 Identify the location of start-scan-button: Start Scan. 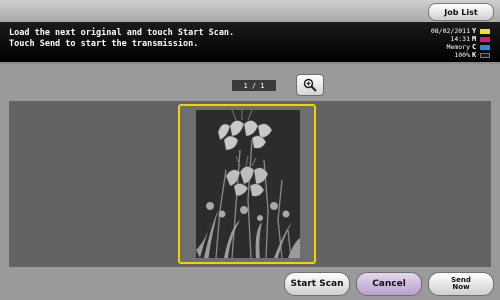
(317, 284).